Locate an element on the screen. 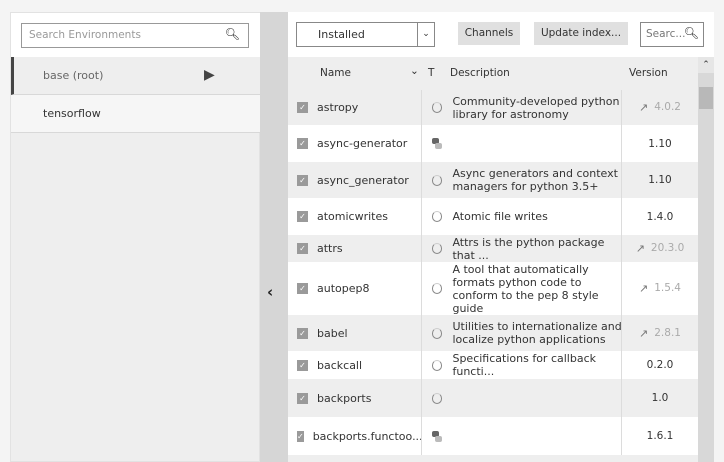 The width and height of the screenshot is (724, 462). filter-value: Installed is located at coordinates (341, 34).